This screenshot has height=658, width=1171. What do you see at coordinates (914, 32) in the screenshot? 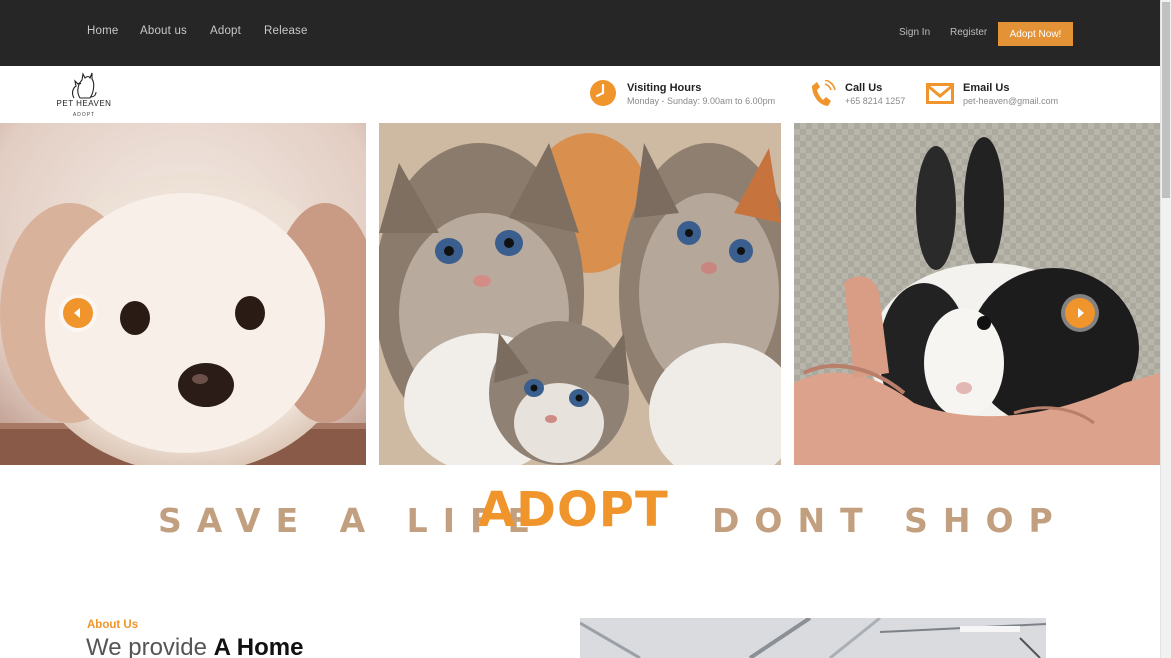
I see `sign-in-link: Sign In` at bounding box center [914, 32].